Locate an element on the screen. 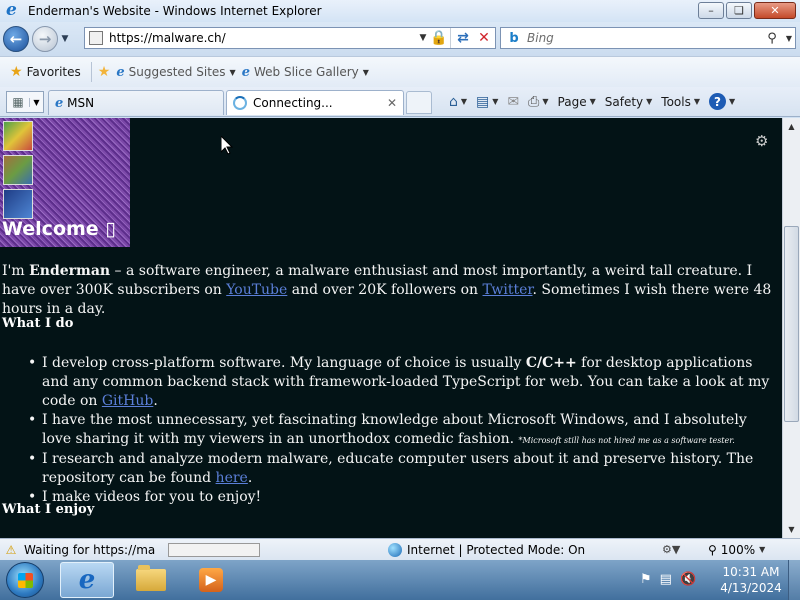  scroll-down-arrow: ▼ is located at coordinates (791, 529).